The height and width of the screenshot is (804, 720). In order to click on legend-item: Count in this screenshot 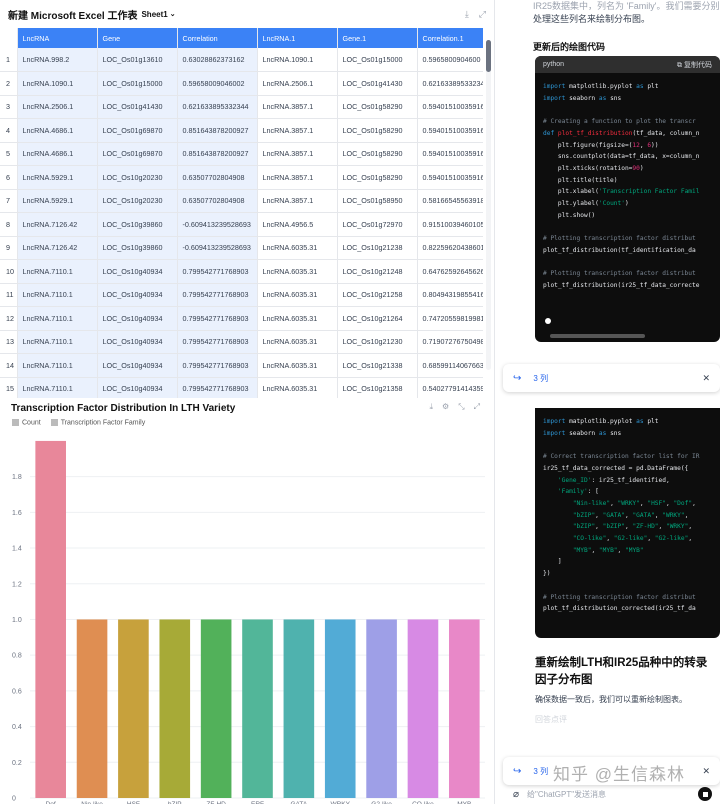, I will do `click(26, 422)`.